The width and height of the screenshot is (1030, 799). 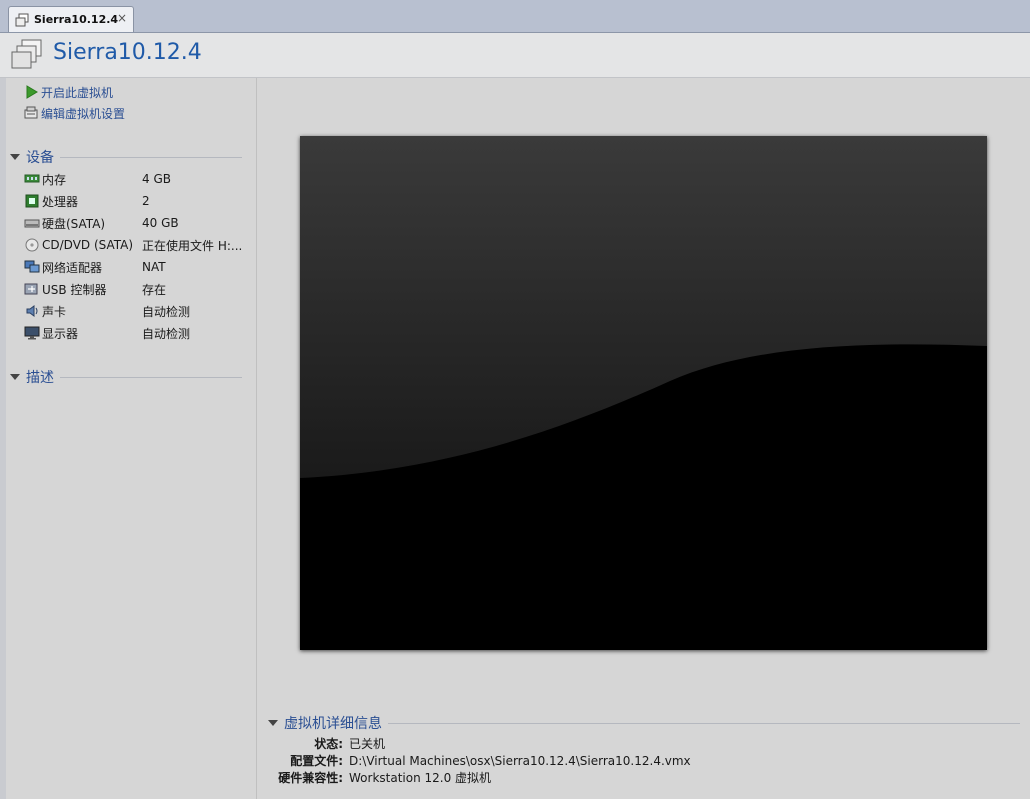 I want to click on detail-key: 硬件兼容性:, so click(x=310, y=778).